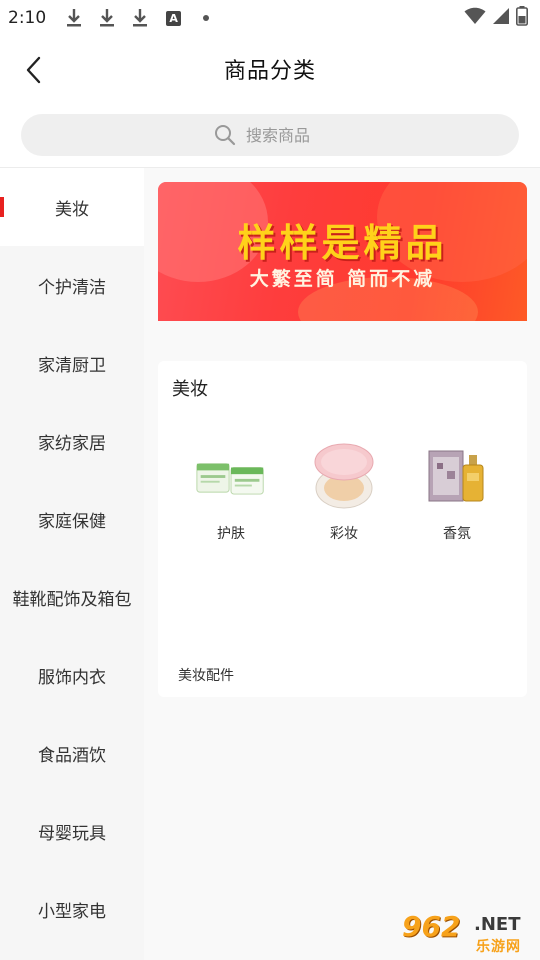 The height and width of the screenshot is (960, 540). I want to click on promo-banner: 样样是精品 大繁至简 简而不减, so click(342, 251).